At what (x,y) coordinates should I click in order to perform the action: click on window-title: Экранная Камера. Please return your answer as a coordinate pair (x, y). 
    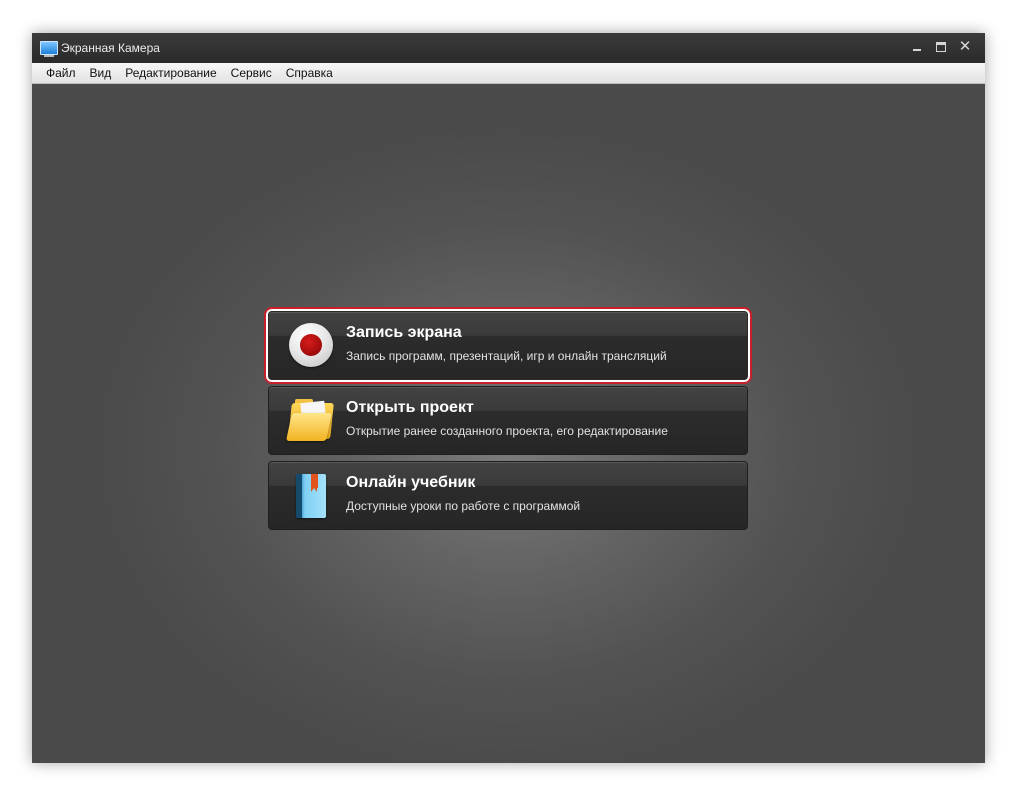
    Looking at the image, I should click on (110, 48).